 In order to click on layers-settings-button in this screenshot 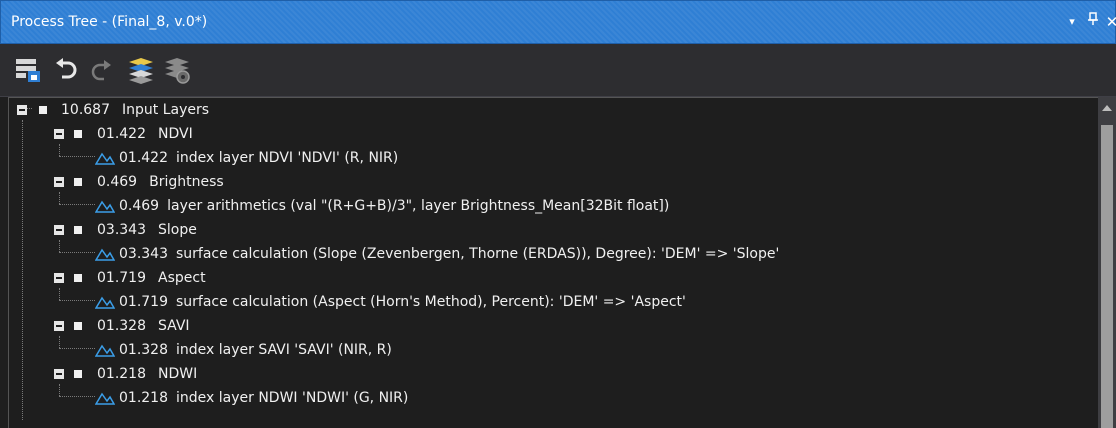, I will do `click(177, 70)`.